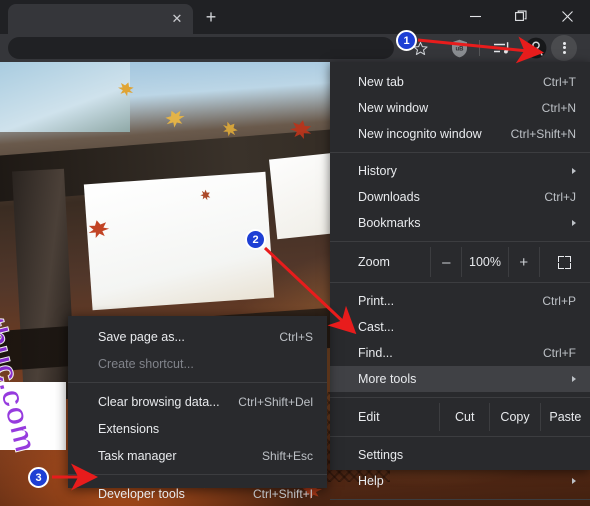  What do you see at coordinates (381, 82) in the screenshot?
I see `menu-item-label: New tab` at bounding box center [381, 82].